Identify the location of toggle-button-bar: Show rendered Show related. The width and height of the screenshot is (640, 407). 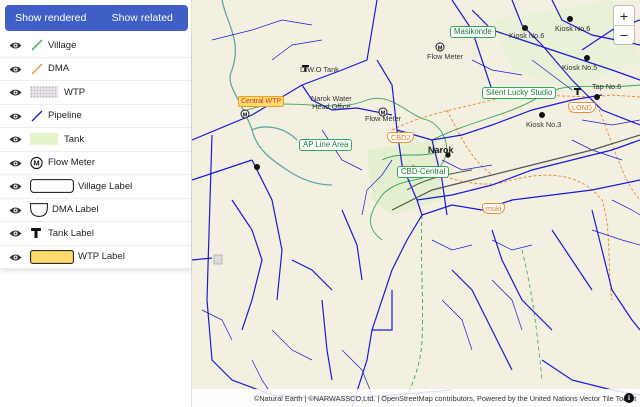
(96, 18).